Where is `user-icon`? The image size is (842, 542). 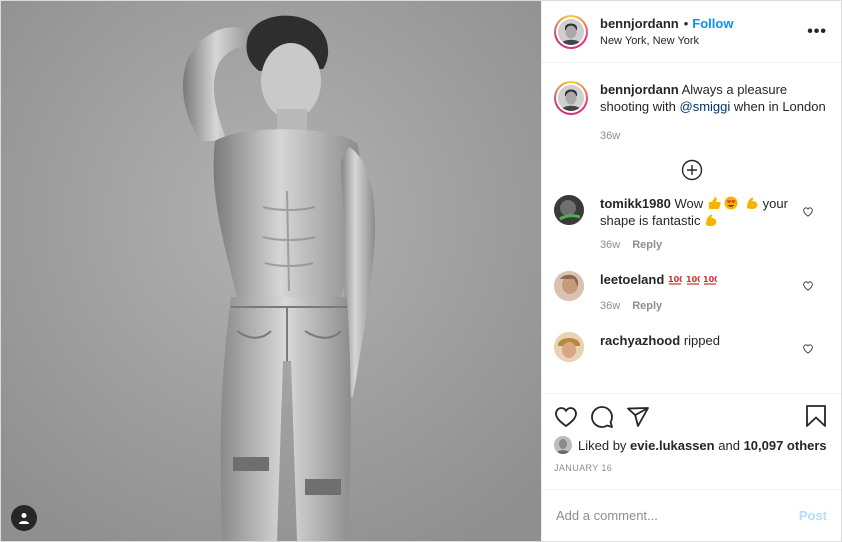
user-icon is located at coordinates (24, 518).